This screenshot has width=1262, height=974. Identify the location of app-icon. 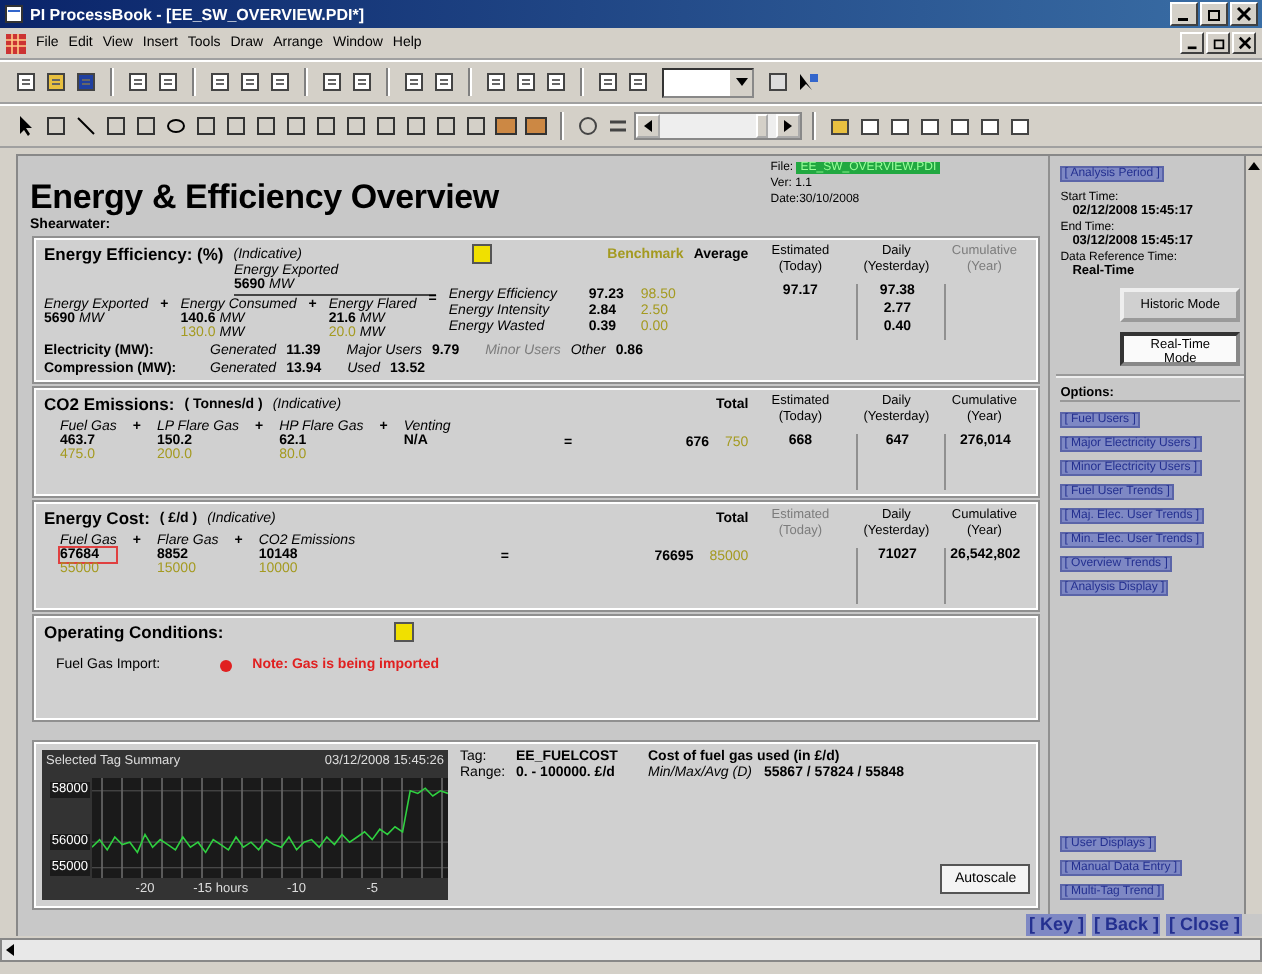
(14, 14).